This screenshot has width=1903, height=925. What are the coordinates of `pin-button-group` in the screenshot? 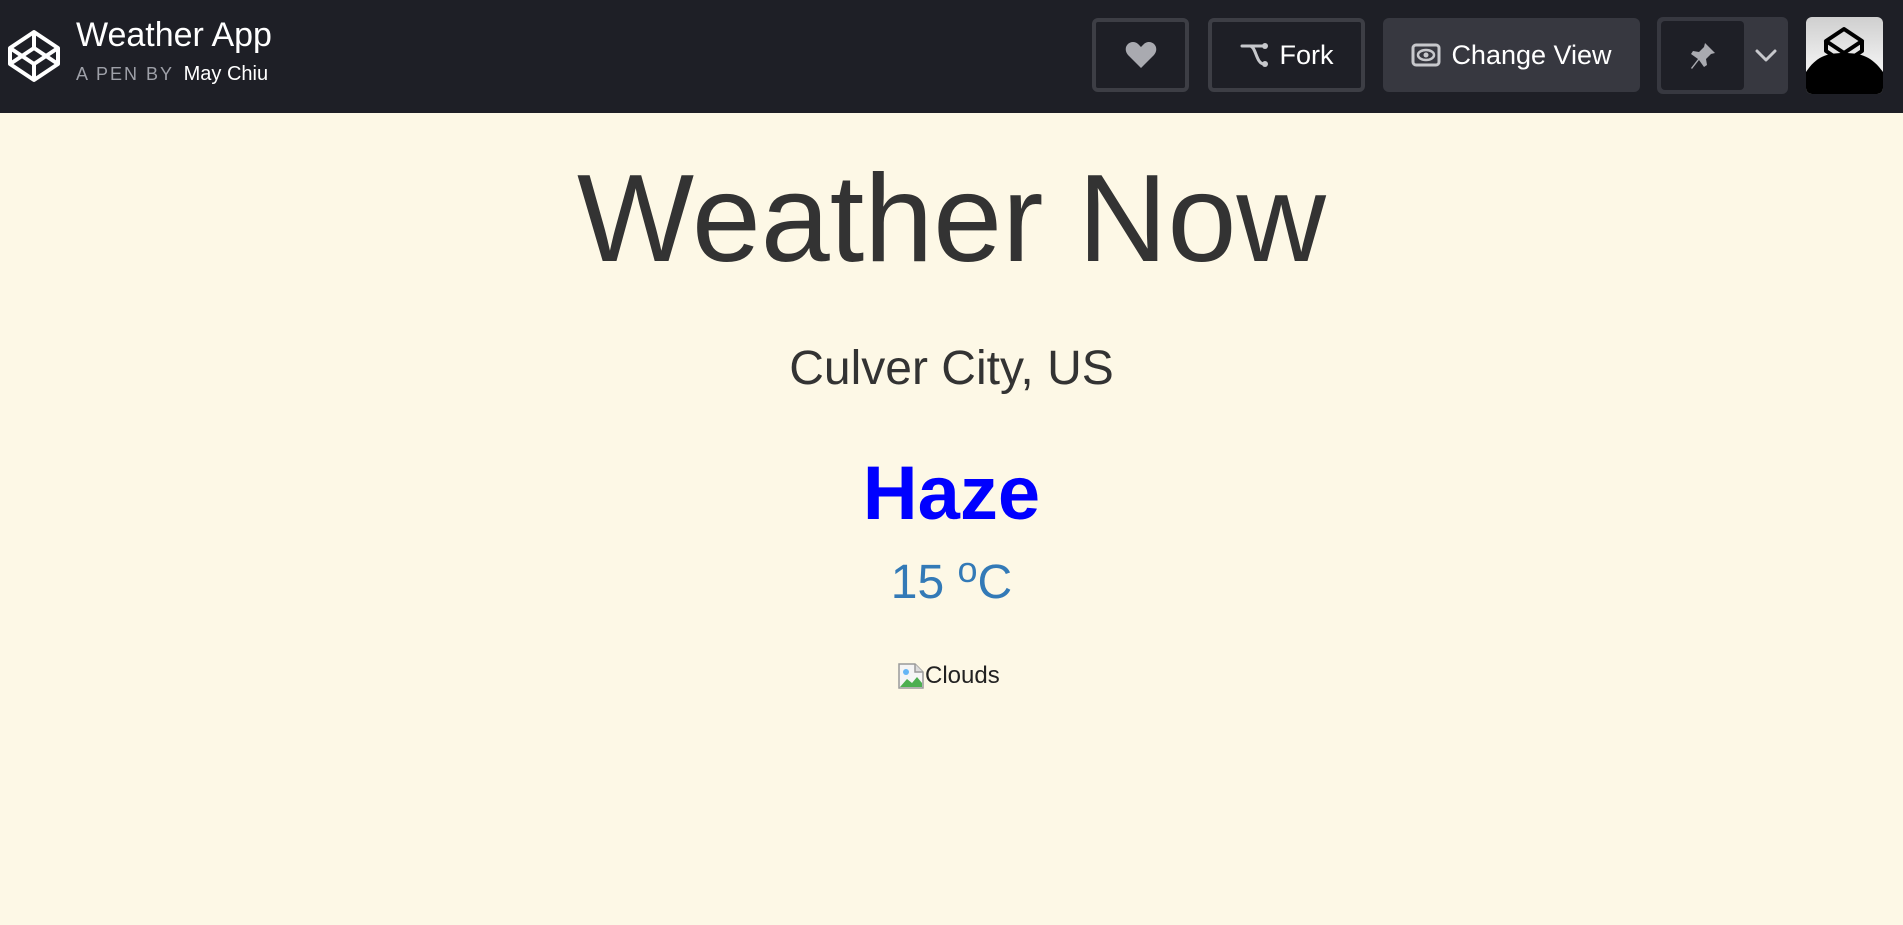 It's located at (1722, 55).